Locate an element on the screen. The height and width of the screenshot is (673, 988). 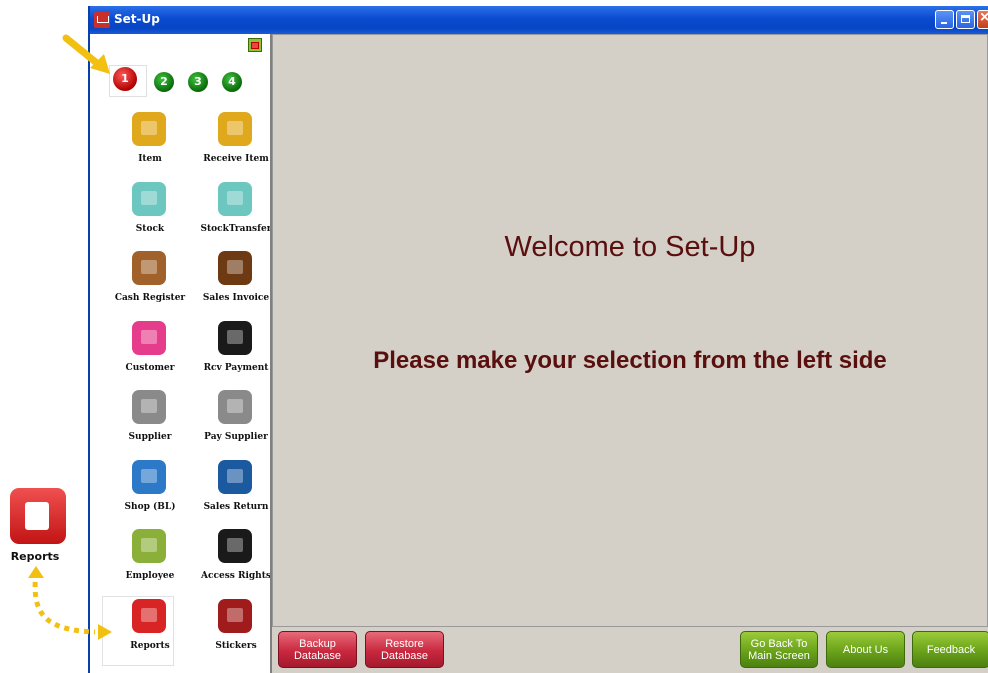
connector-arrowhead-icon is located at coordinates (105, 632).